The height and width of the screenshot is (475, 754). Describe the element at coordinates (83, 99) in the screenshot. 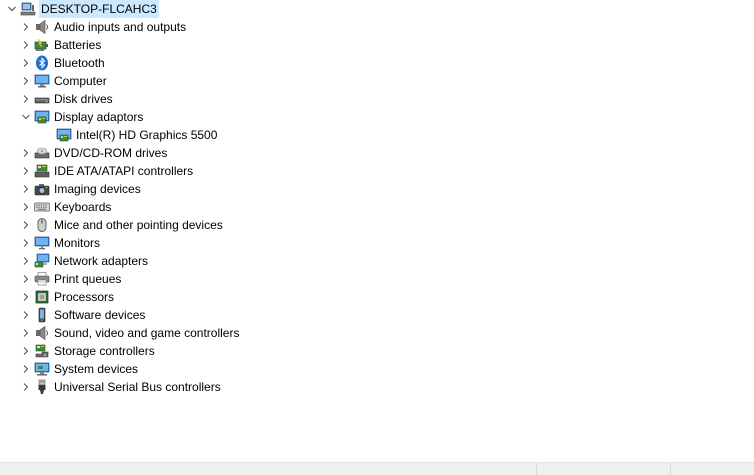

I see `tree-category-label: Disk drives` at that location.